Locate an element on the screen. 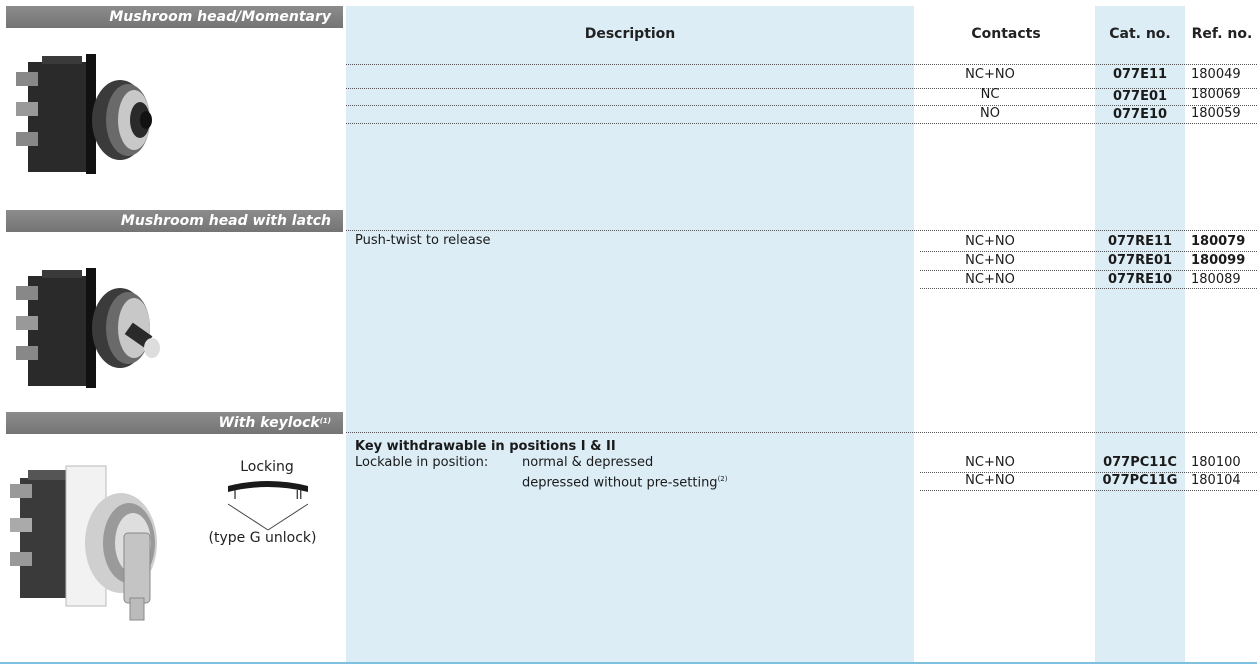  header-description: Description is located at coordinates (630, 34).